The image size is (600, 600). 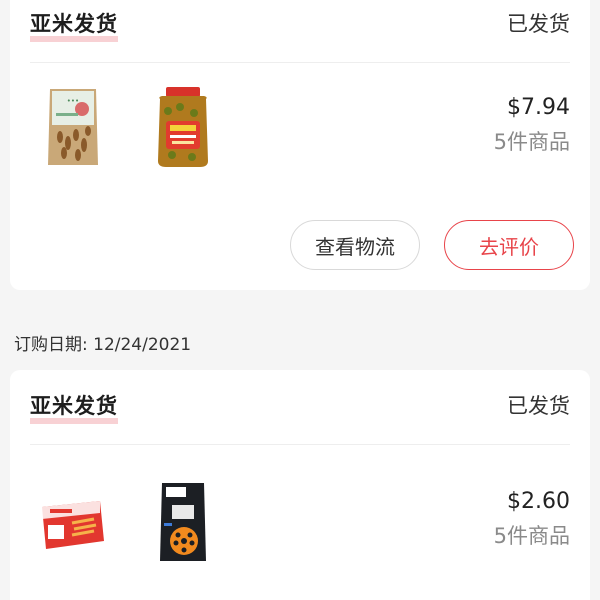 What do you see at coordinates (183, 522) in the screenshot?
I see `lotus-root-snack-bag-icon` at bounding box center [183, 522].